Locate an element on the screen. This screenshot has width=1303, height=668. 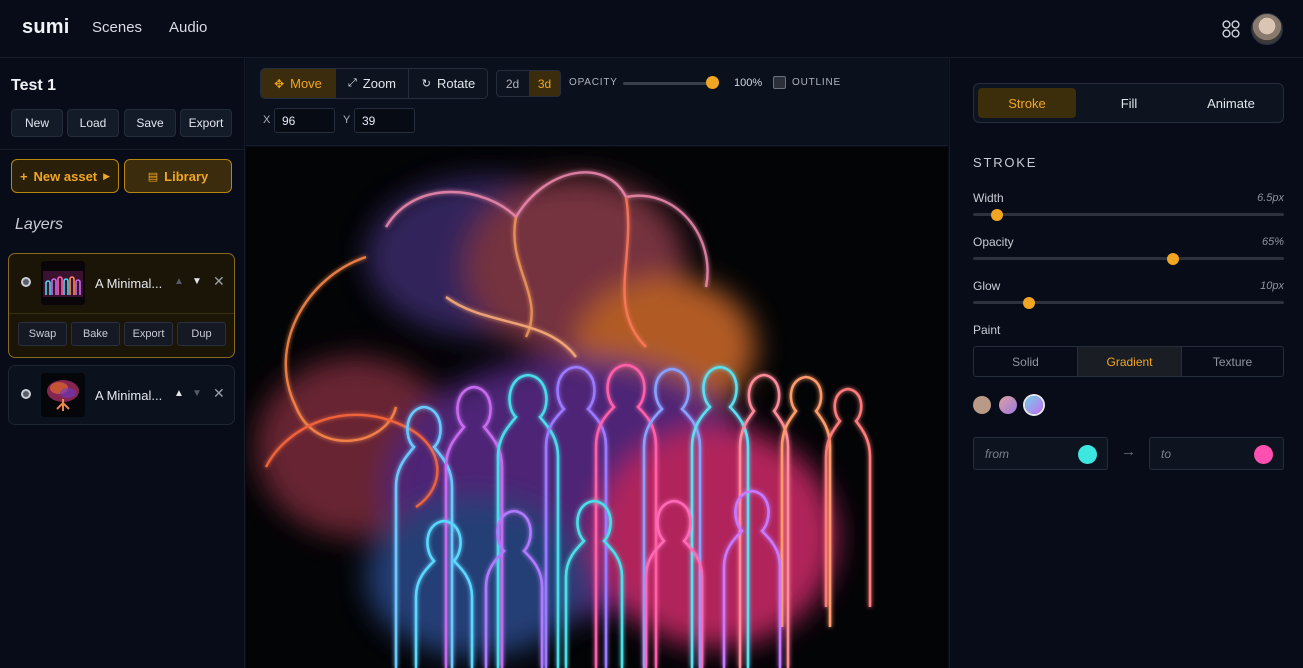
arrow-right-icon: → is located at coordinates (1128, 451).